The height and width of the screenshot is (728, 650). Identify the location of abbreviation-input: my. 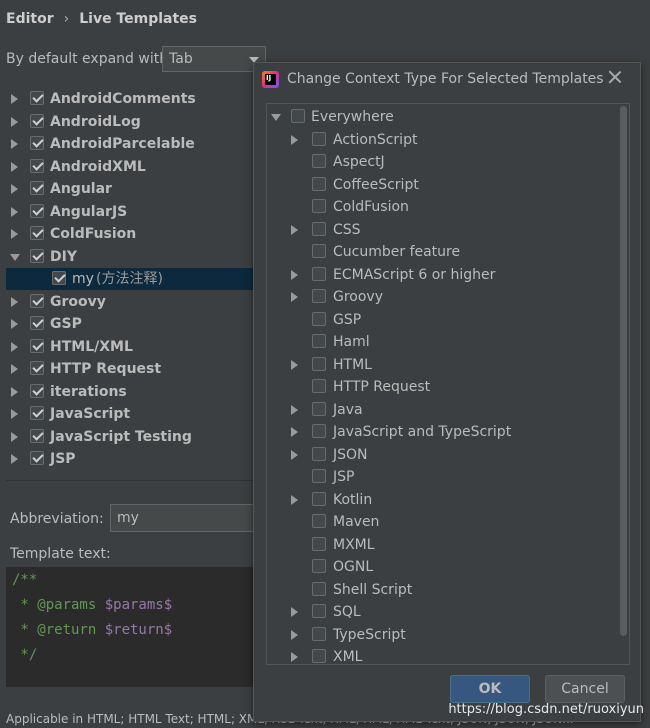
(185, 518).